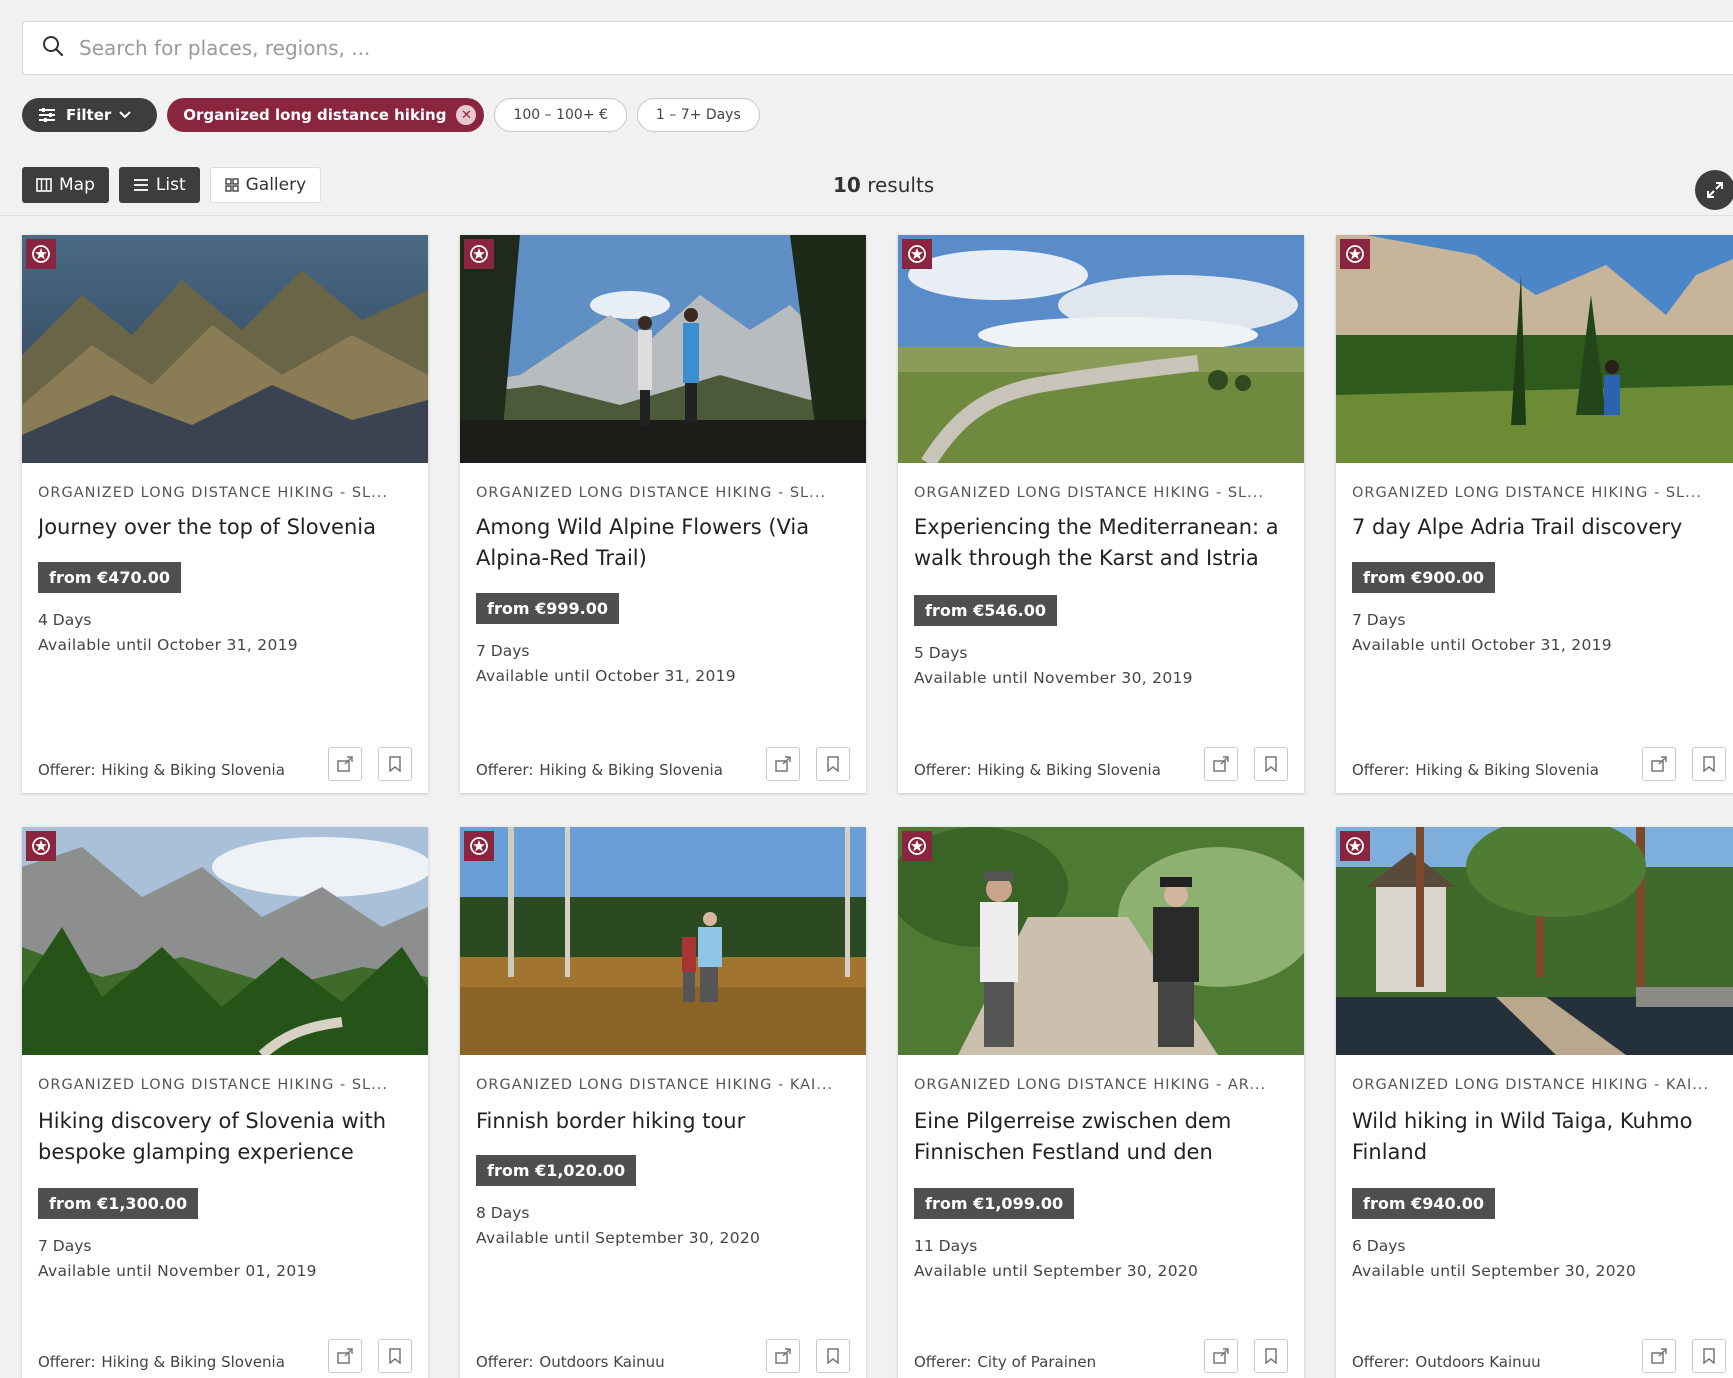  I want to click on gallery-view-button: Gallery, so click(265, 185).